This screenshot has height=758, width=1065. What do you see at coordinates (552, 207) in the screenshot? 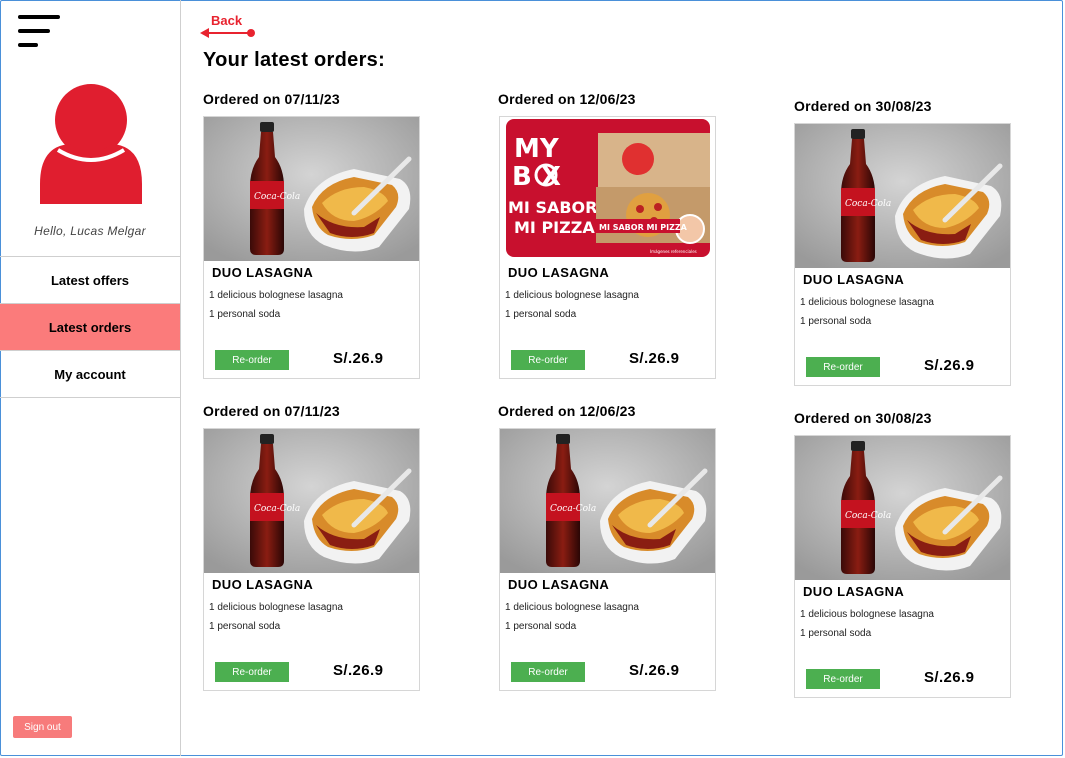
I see `svg-text: MI SABOR` at bounding box center [552, 207].